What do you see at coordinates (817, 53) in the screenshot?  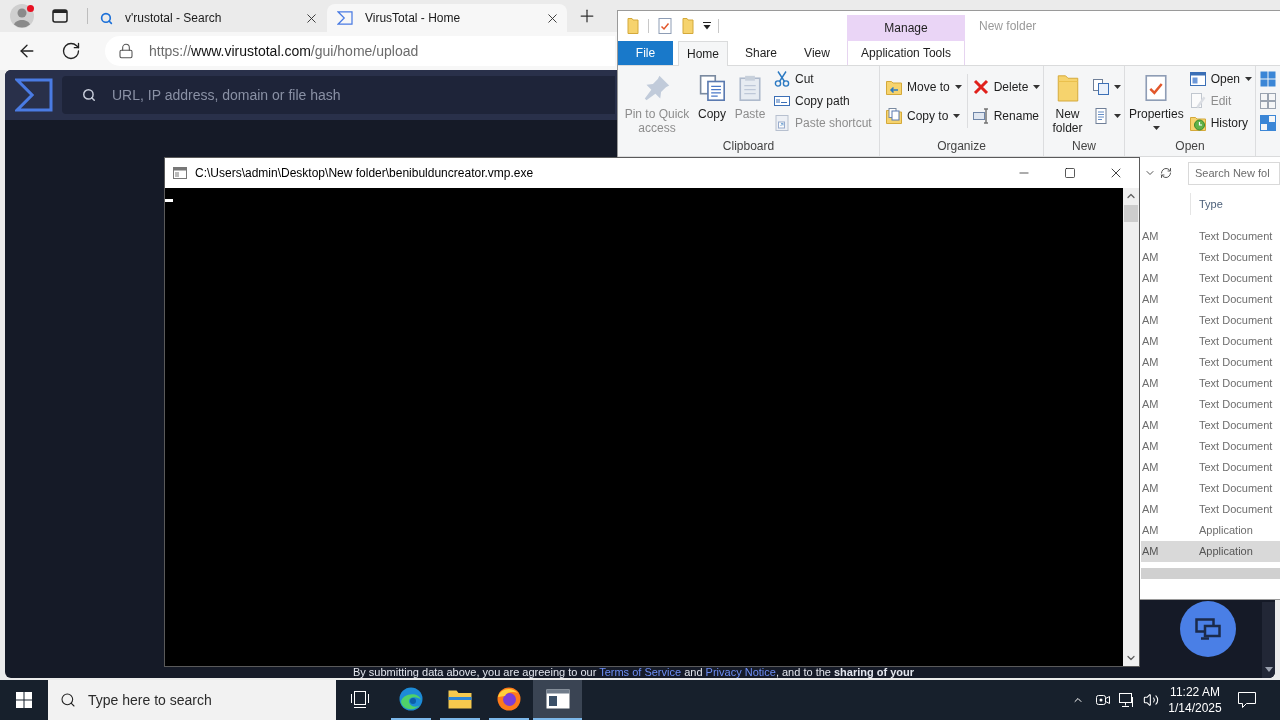 I see `ribbon-tab: View` at bounding box center [817, 53].